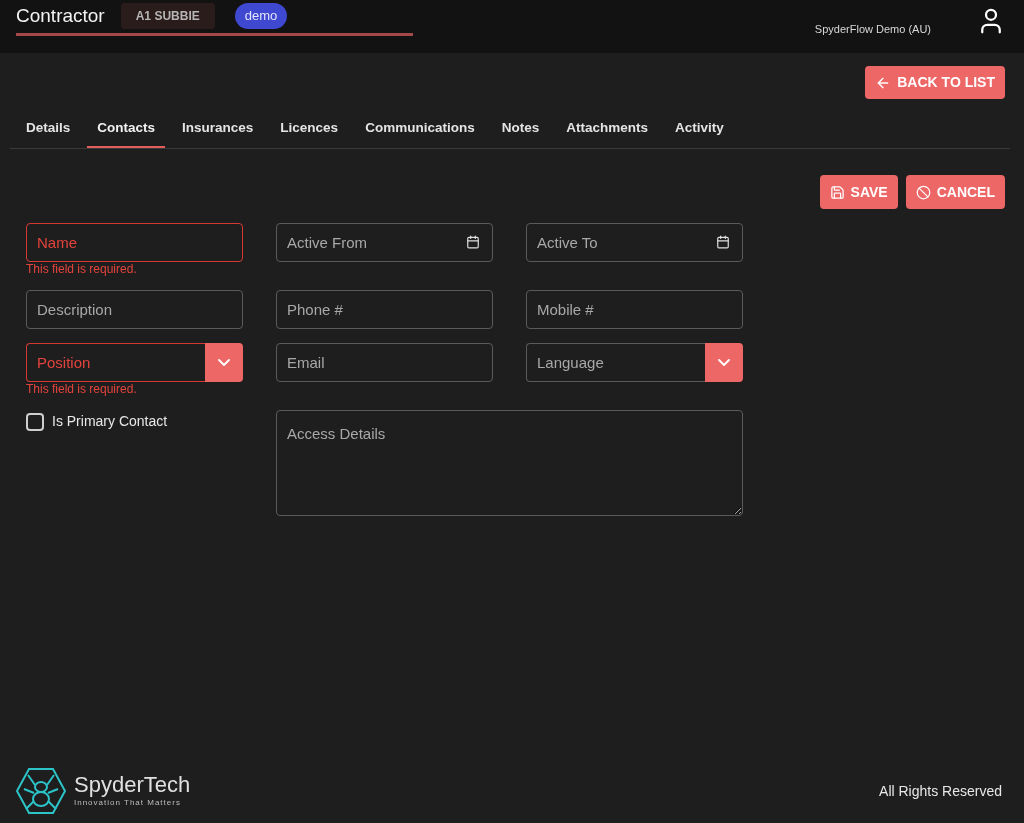 The image size is (1024, 823). What do you see at coordinates (634, 310) in the screenshot?
I see `input-field: Mobile #` at bounding box center [634, 310].